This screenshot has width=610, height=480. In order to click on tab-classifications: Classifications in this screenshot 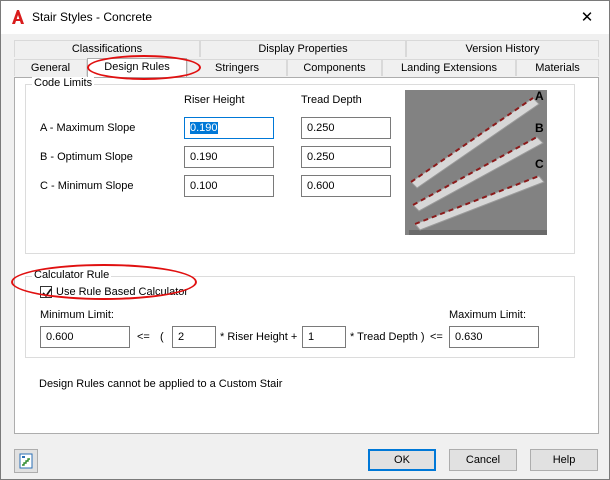, I will do `click(107, 48)`.